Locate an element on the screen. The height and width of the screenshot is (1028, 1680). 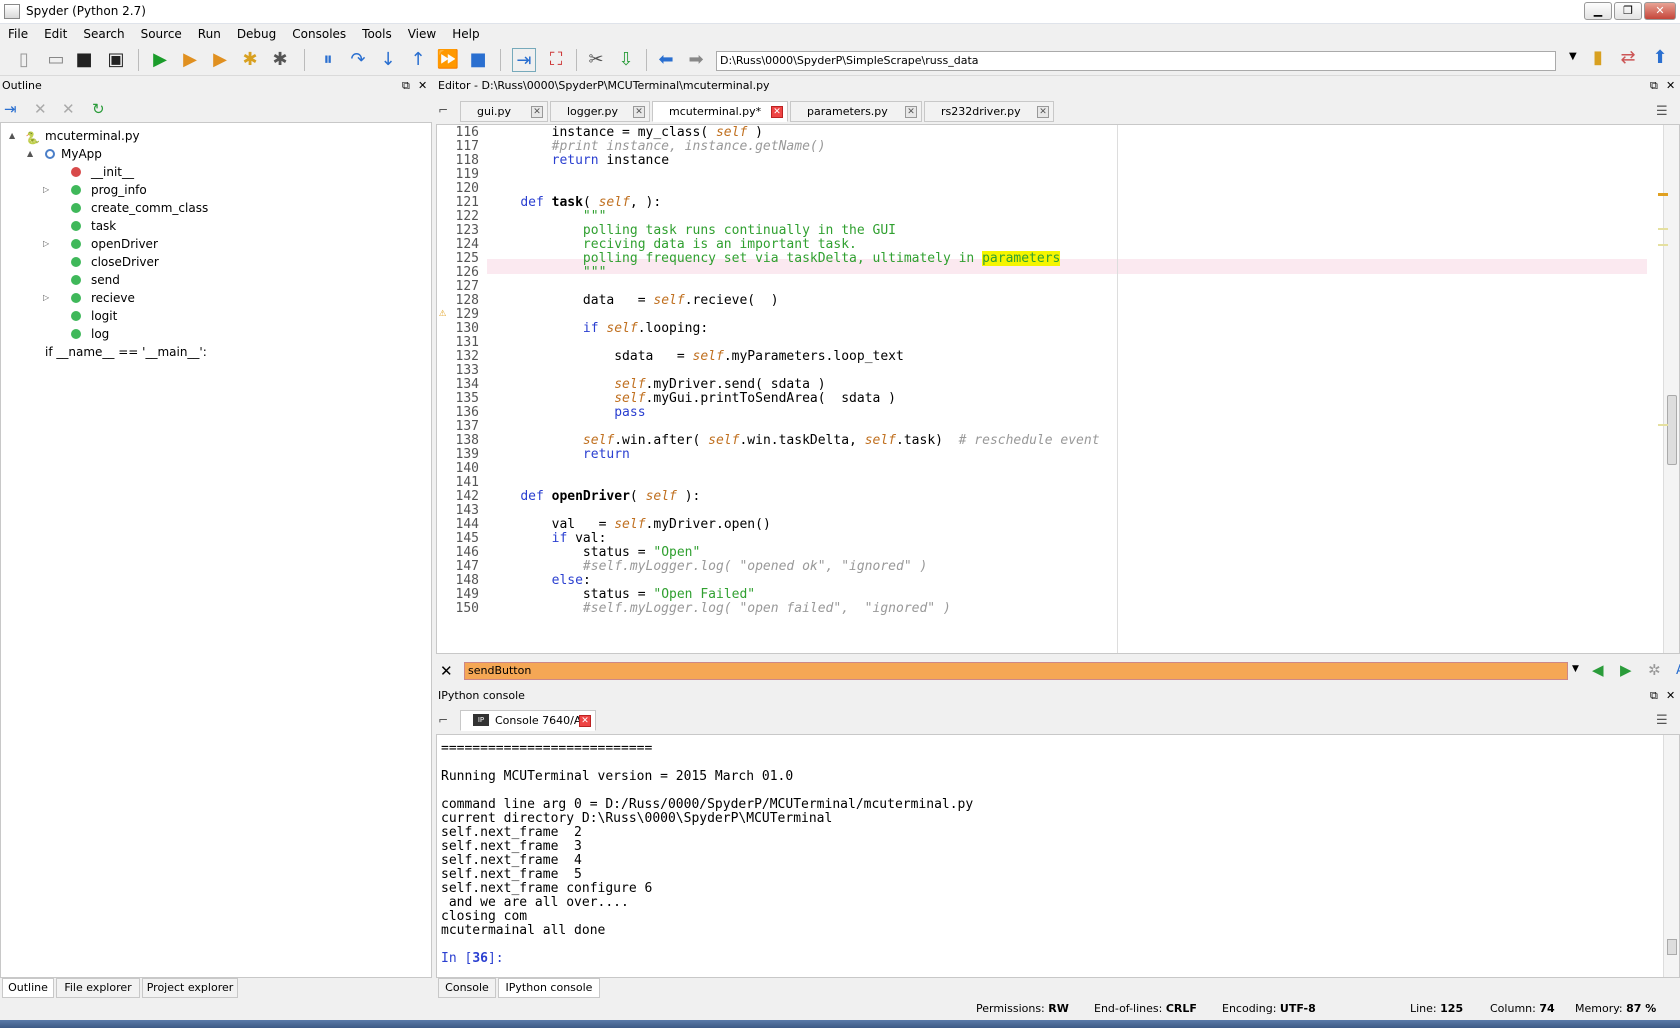
refresh-icon: ↻ is located at coordinates (98, 109).